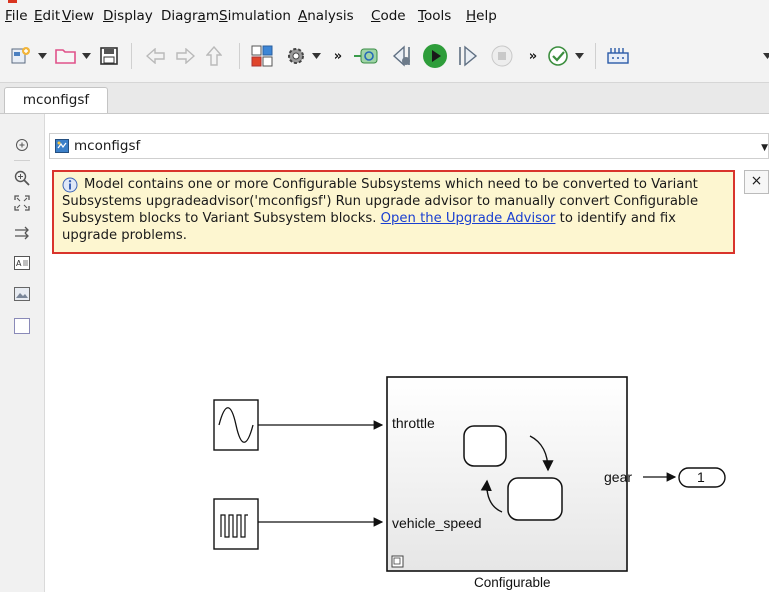 The height and width of the screenshot is (592, 769). Describe the element at coordinates (236, 425) in the screenshot. I see `sine-wave-block` at that location.